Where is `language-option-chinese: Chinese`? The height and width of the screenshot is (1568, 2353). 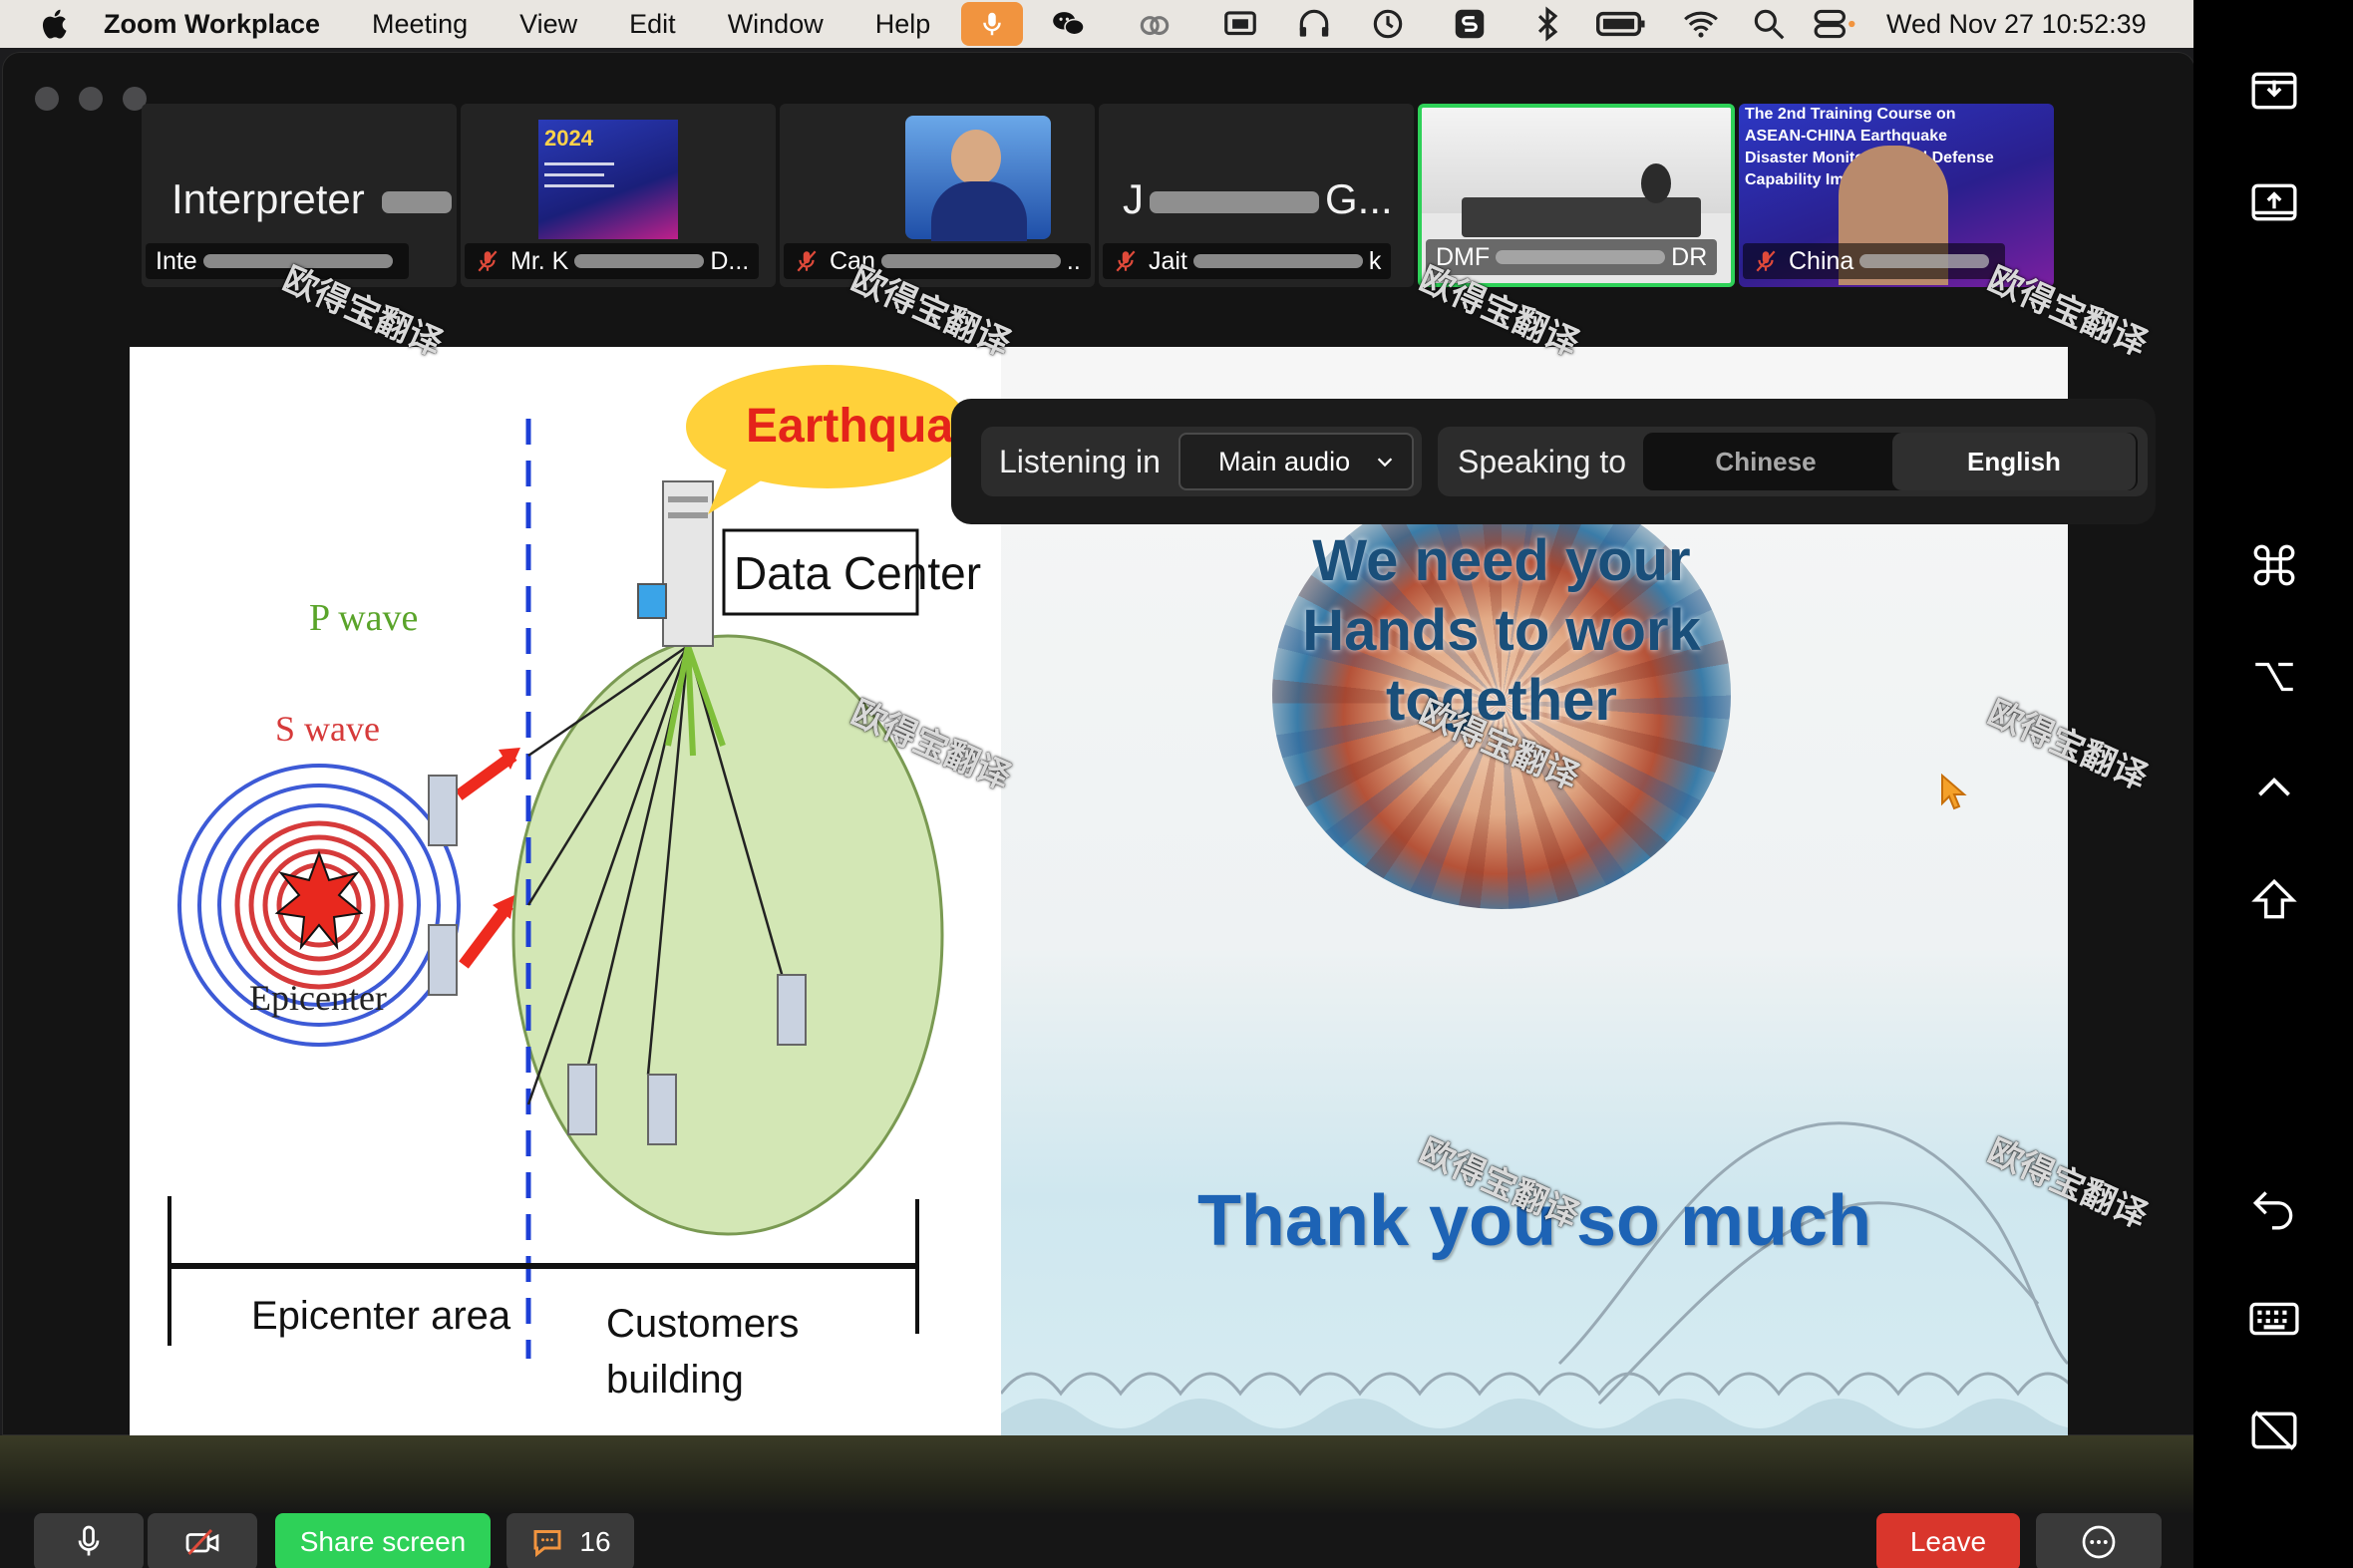
language-option-chinese: Chinese is located at coordinates (1765, 461).